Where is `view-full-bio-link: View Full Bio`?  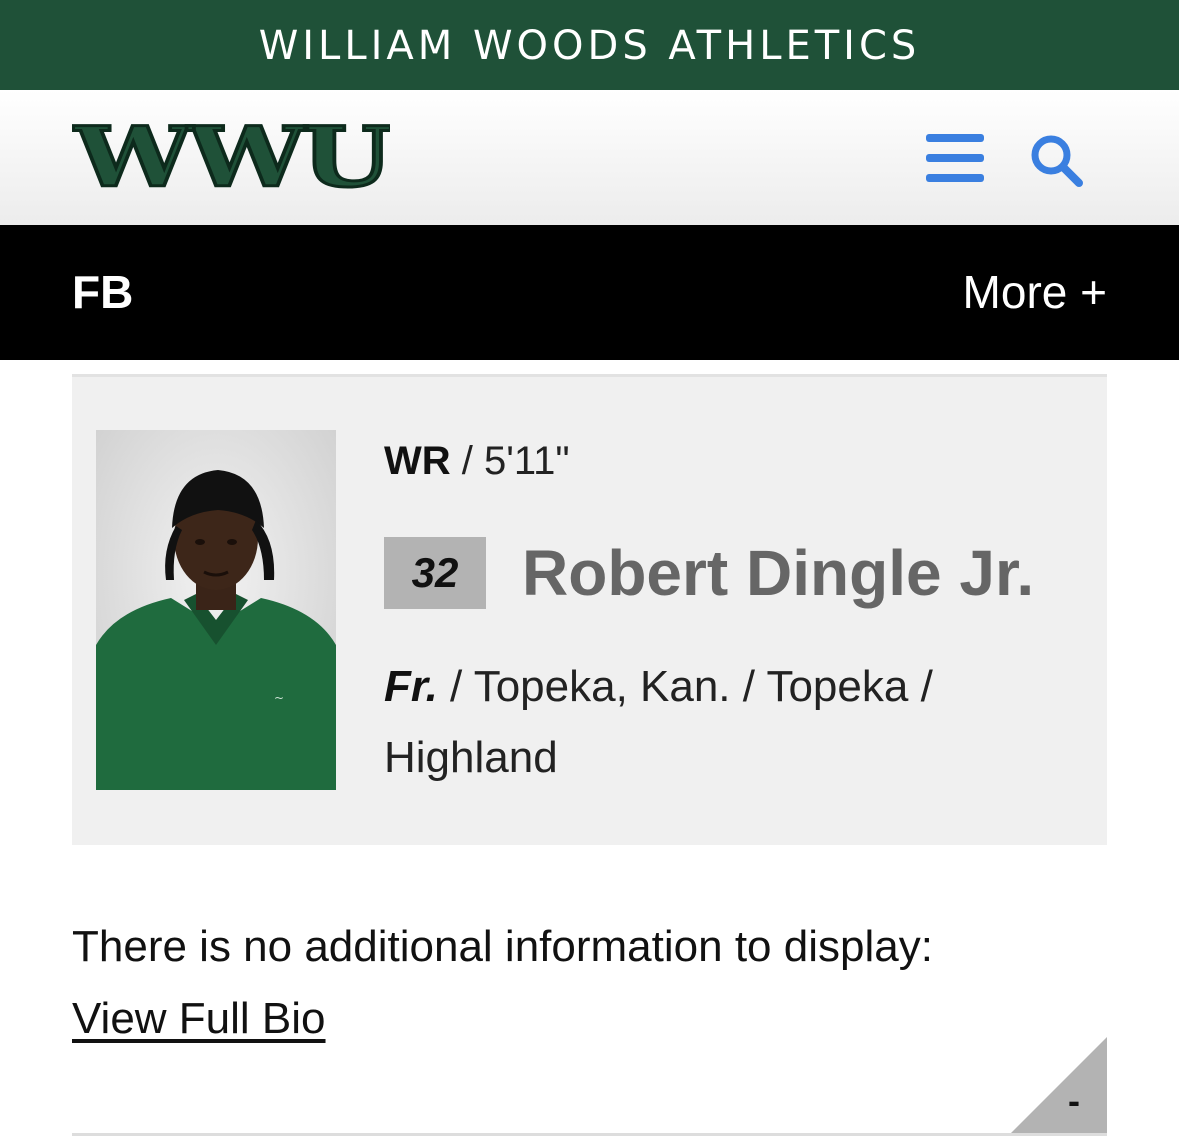 view-full-bio-link: View Full Bio is located at coordinates (199, 1019).